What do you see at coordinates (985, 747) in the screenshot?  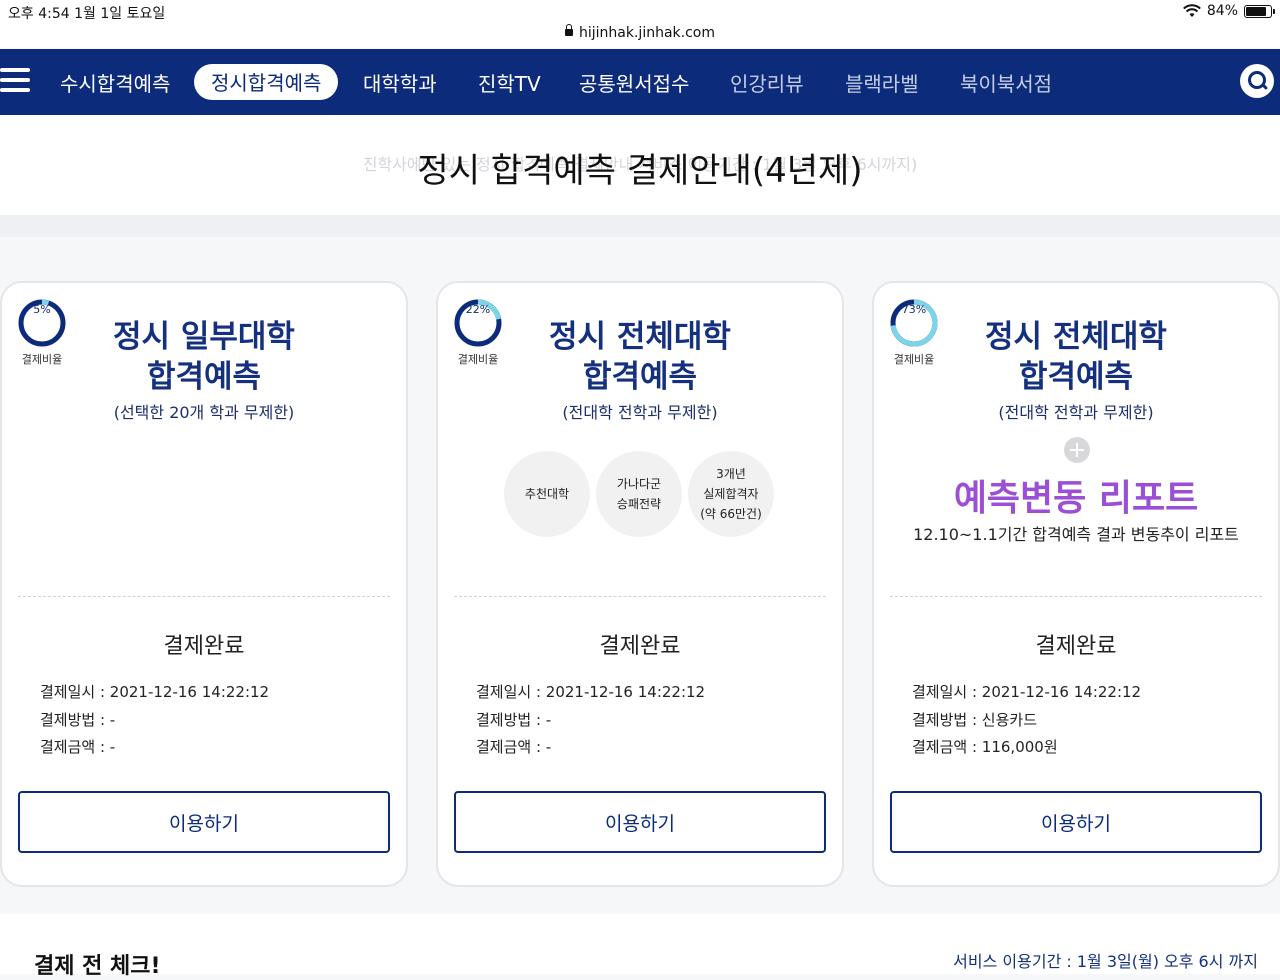 I see `payment-amount: 결제금액 : 116,000원` at bounding box center [985, 747].